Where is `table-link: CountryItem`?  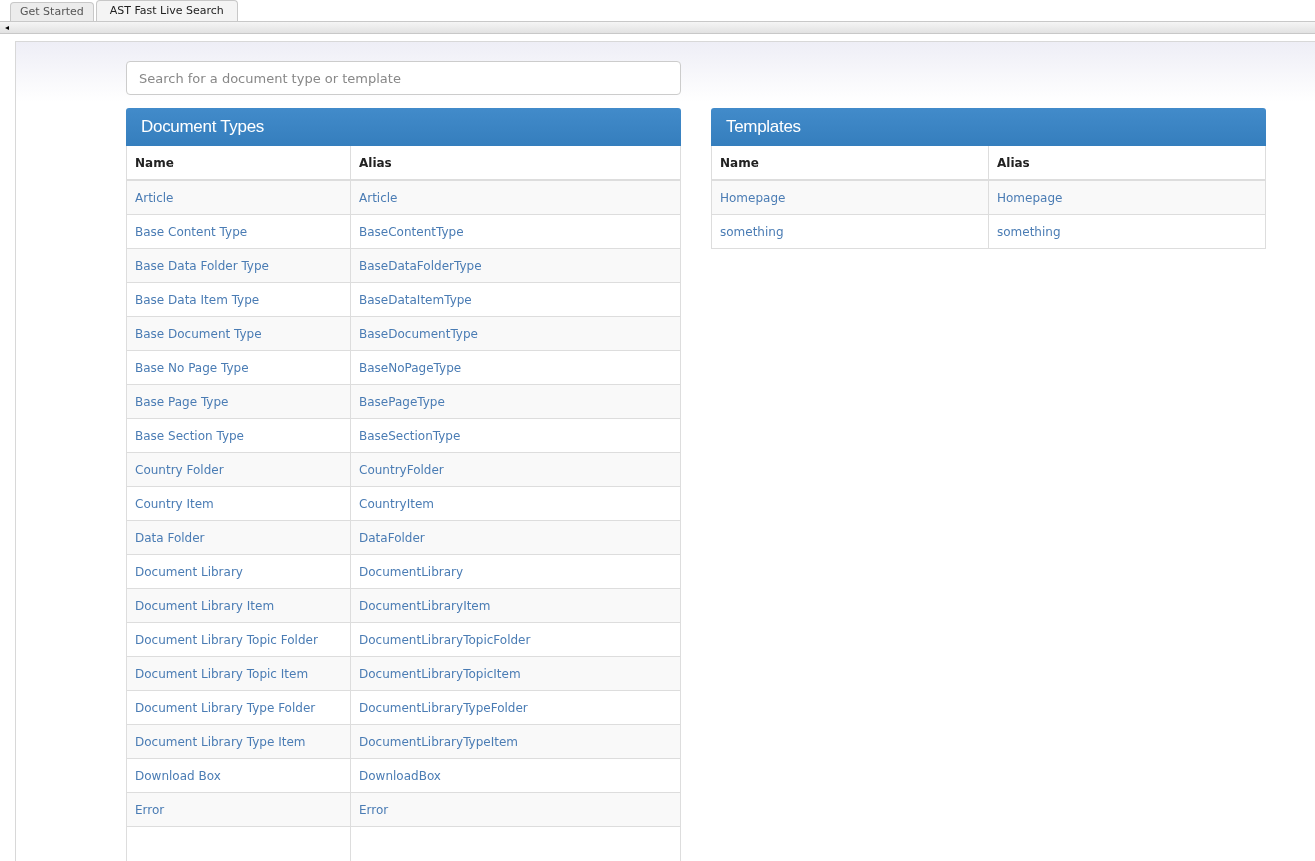 table-link: CountryItem is located at coordinates (396, 503).